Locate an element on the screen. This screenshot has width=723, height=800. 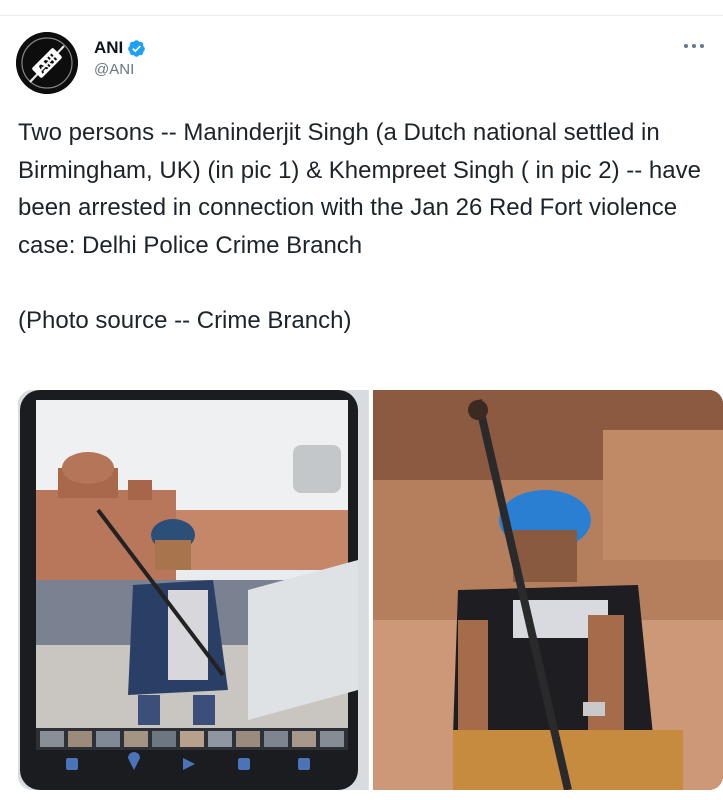
phone-thumbnail-strip is located at coordinates (192, 739).